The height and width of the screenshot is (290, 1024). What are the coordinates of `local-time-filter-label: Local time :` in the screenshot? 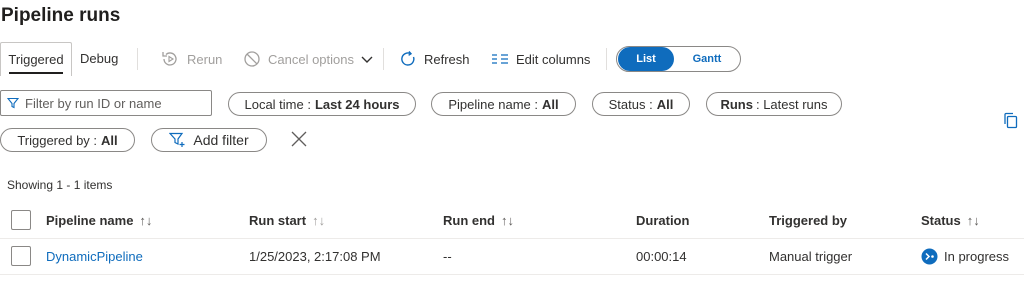 It's located at (277, 104).